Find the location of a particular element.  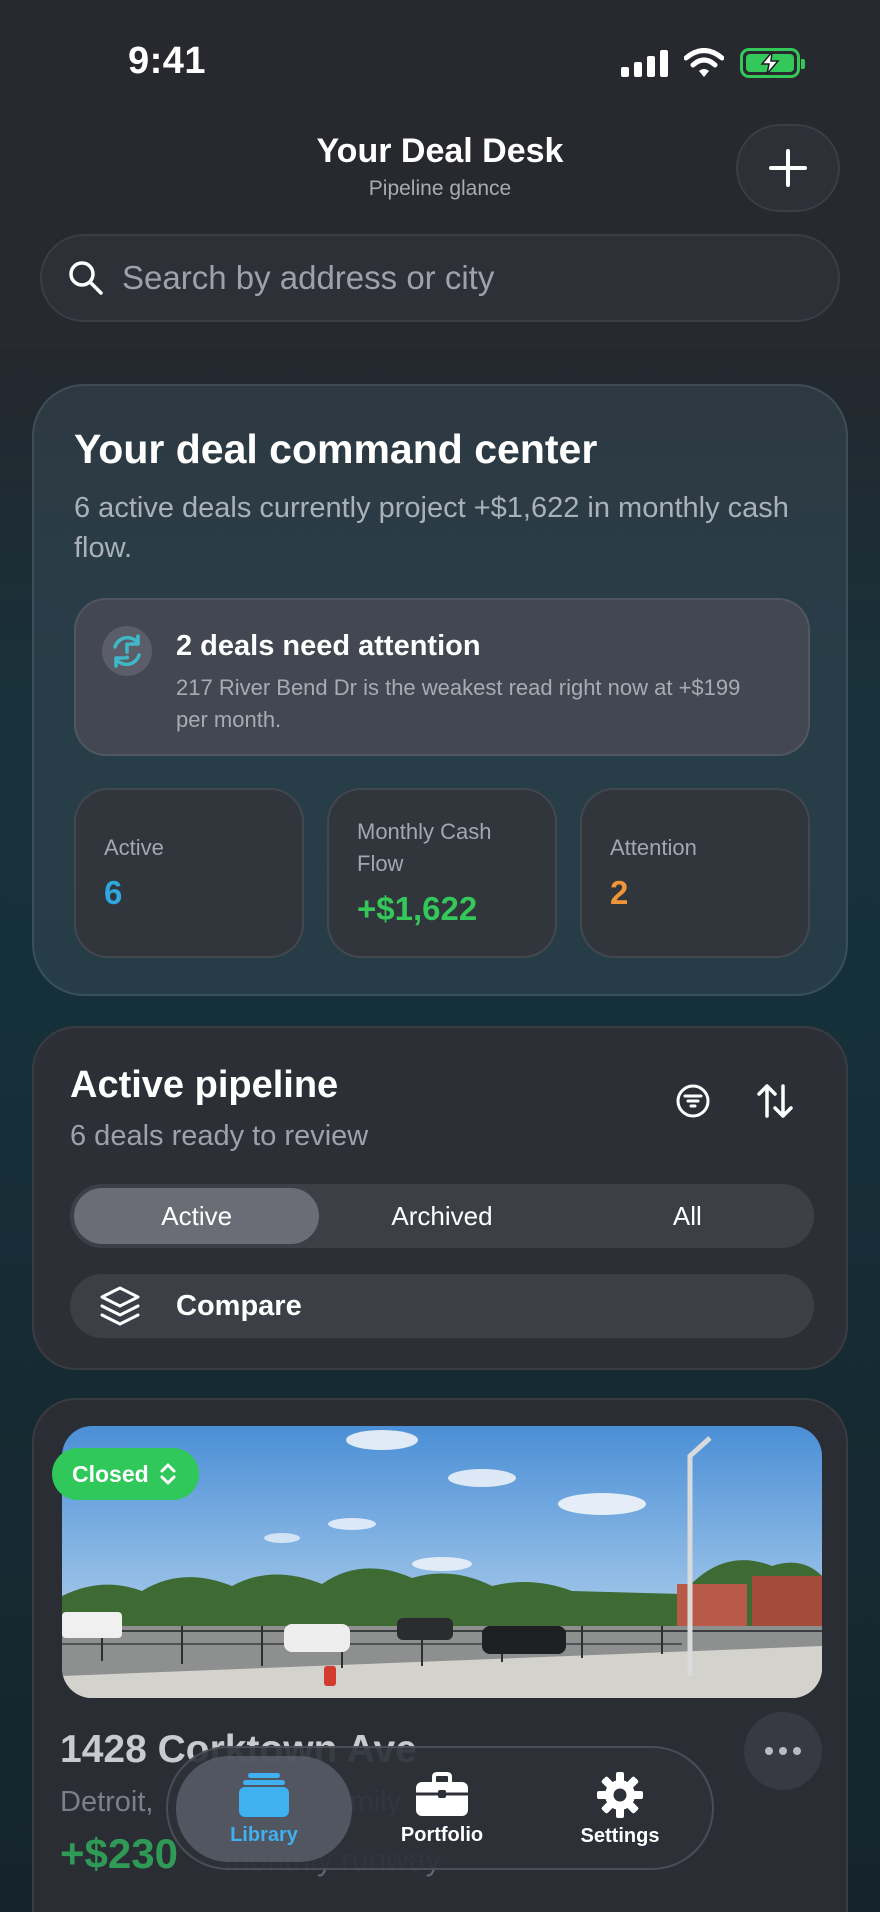

cellular-signal-icon is located at coordinates (644, 63).